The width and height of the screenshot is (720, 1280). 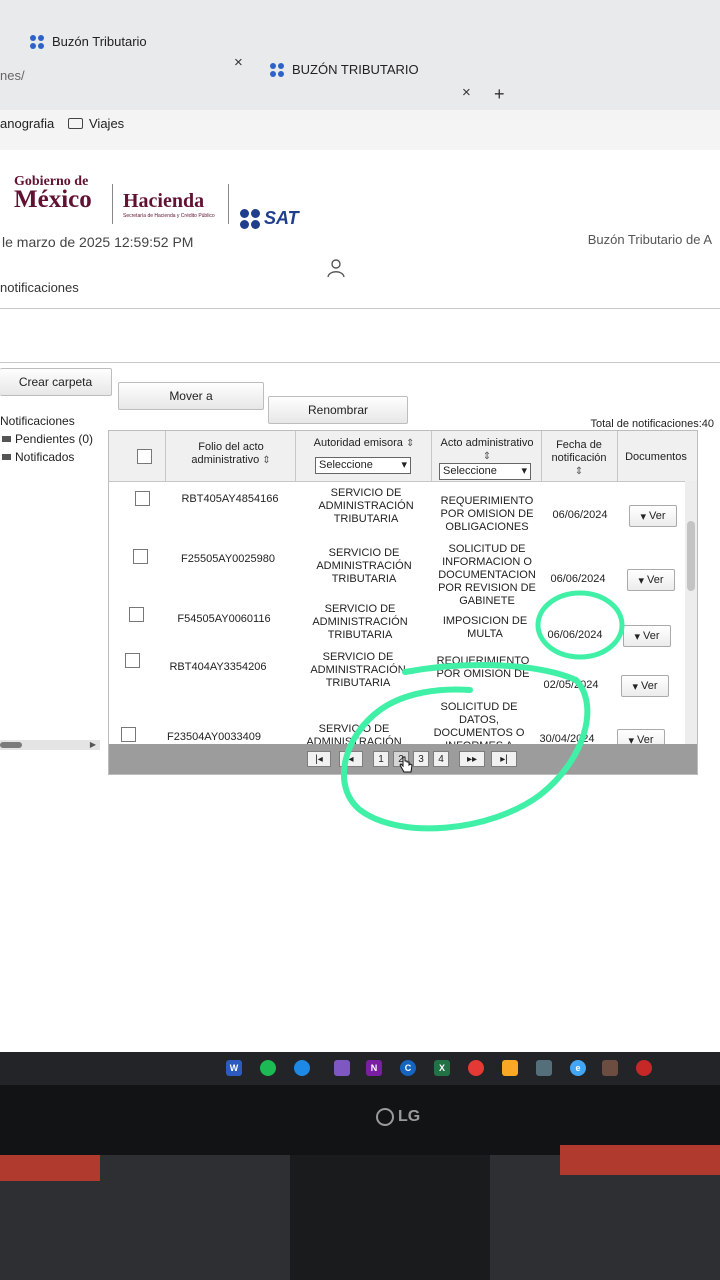 I want to click on first-page-button: |◂, so click(x=319, y=759).